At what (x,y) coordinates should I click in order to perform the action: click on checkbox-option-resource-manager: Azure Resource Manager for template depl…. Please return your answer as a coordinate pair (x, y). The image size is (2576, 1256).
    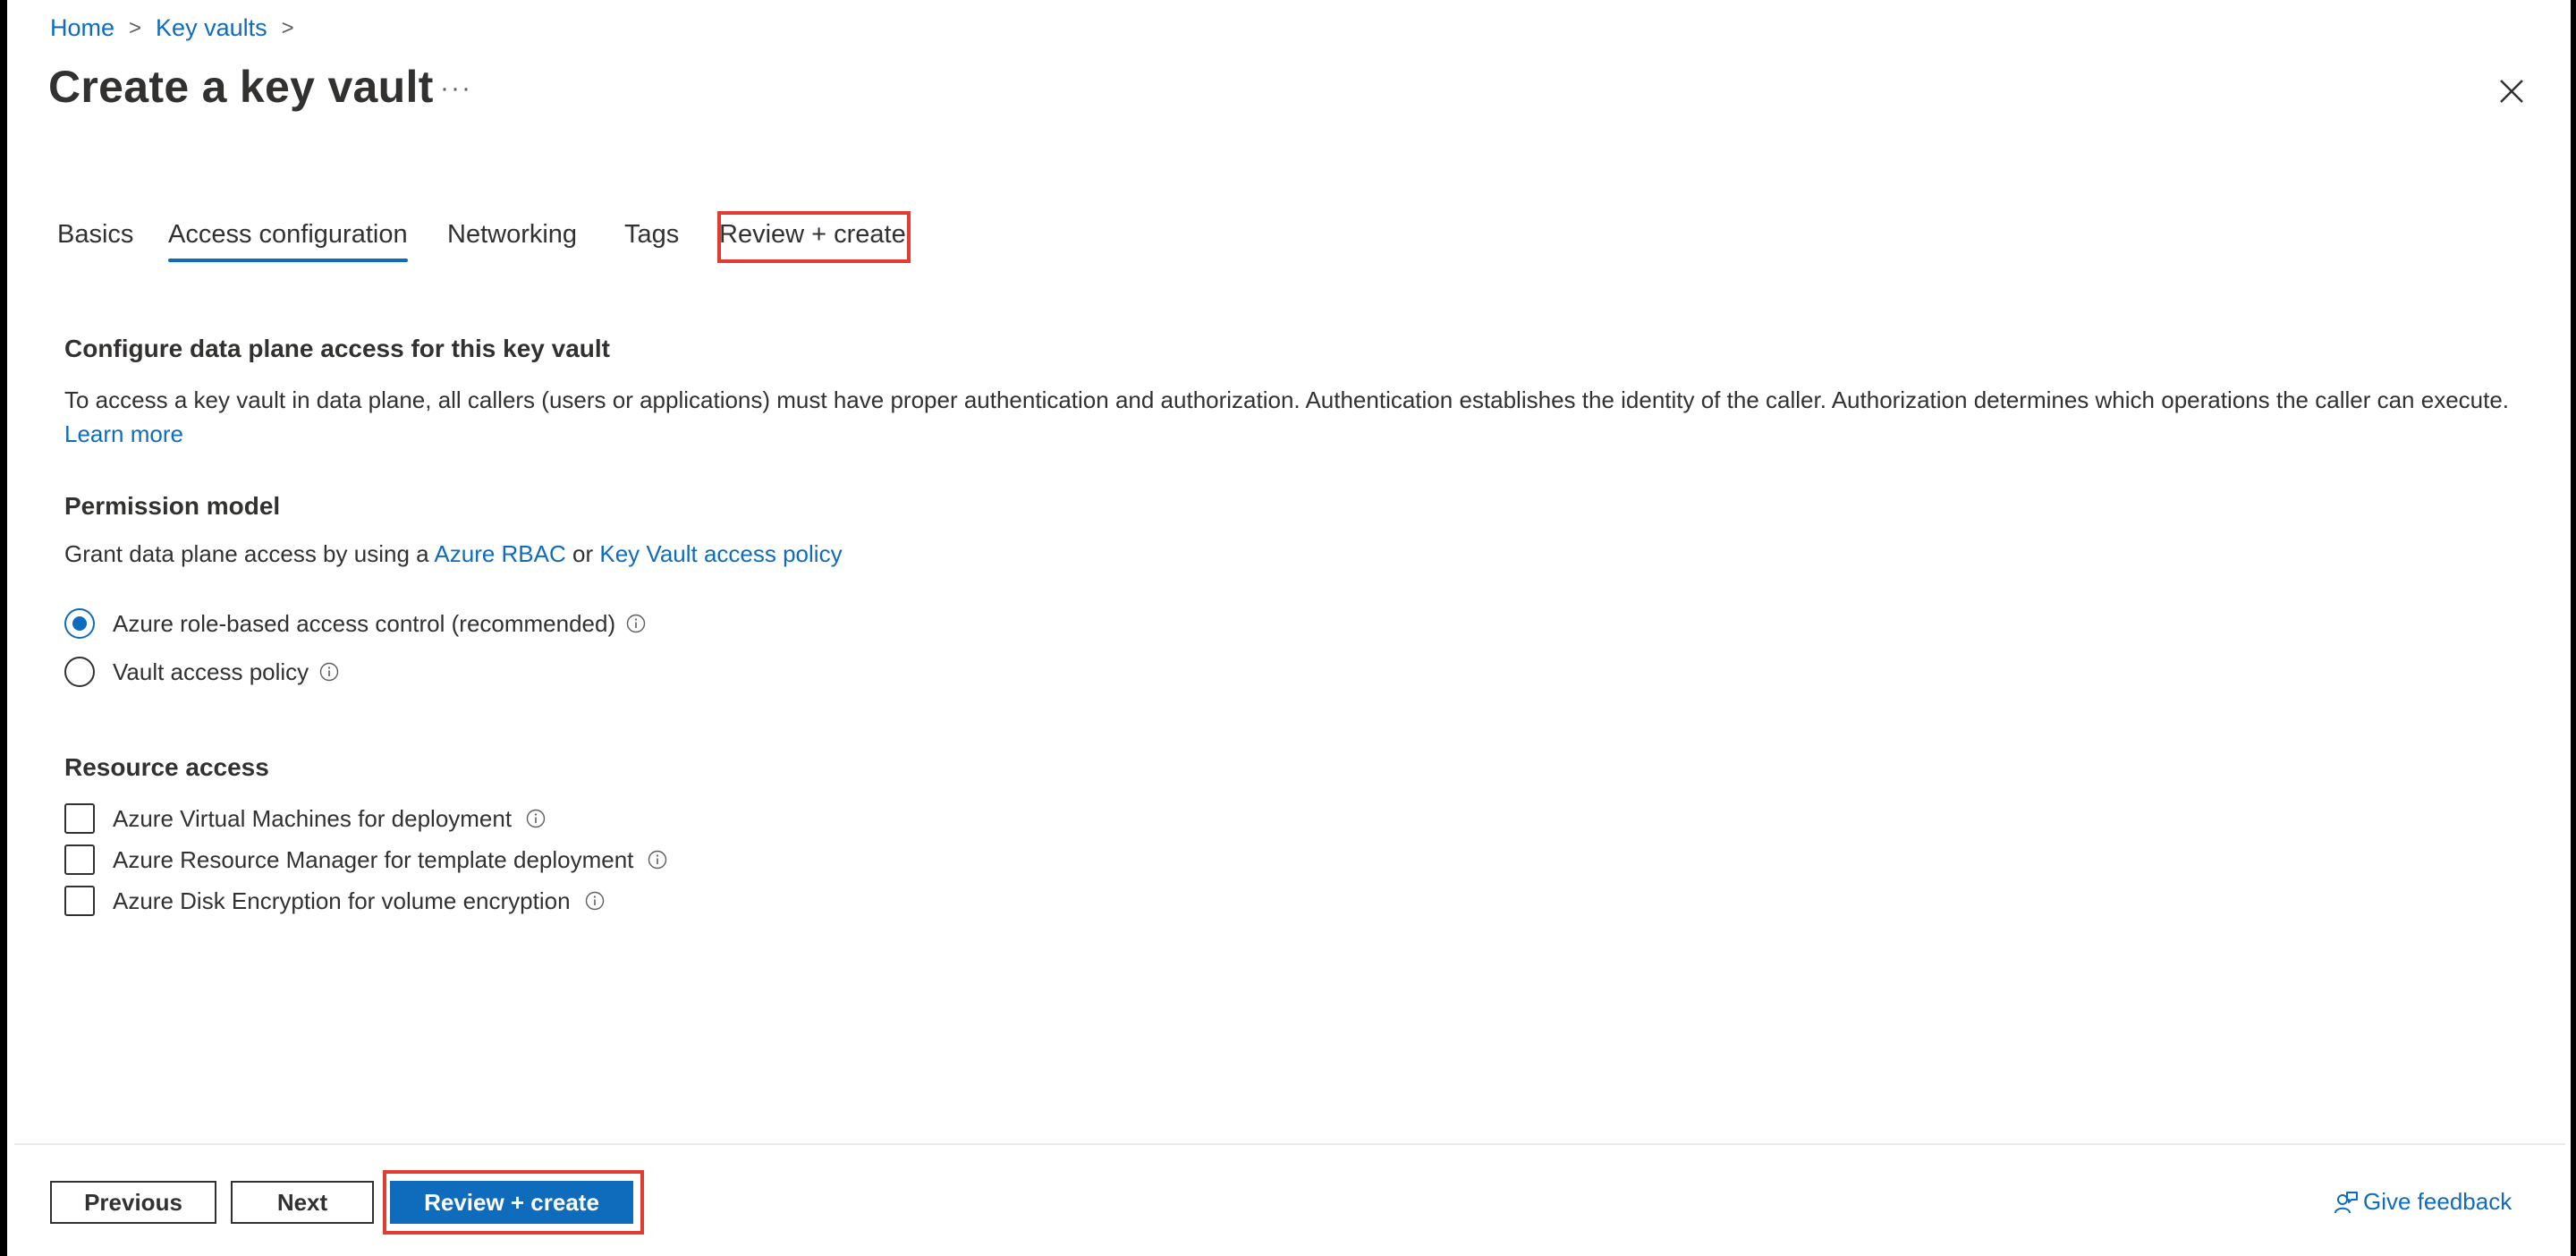
    Looking at the image, I should click on (365, 859).